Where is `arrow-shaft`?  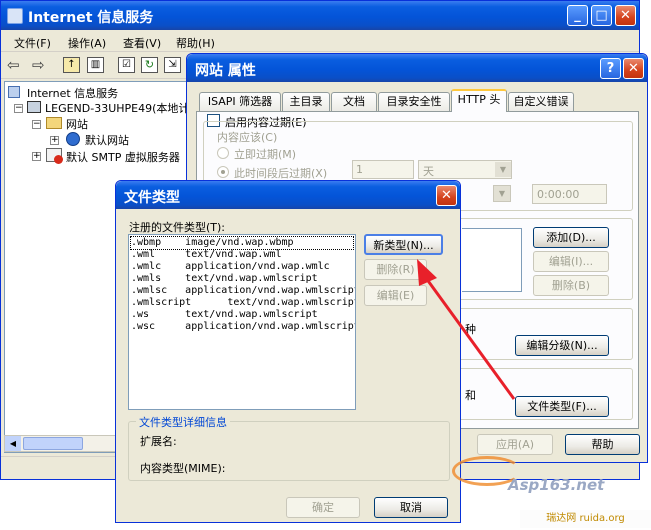
arrow-shaft is located at coordinates (470, 338).